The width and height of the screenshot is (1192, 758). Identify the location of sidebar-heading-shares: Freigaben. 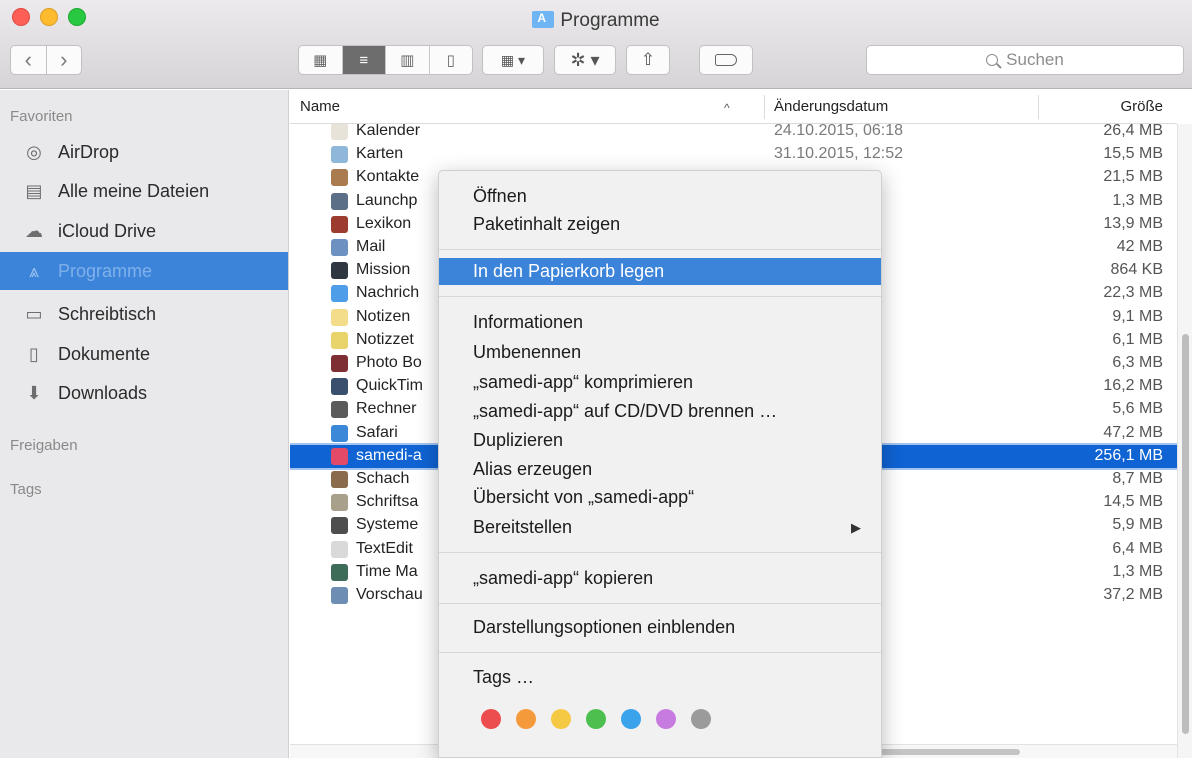
(44, 445).